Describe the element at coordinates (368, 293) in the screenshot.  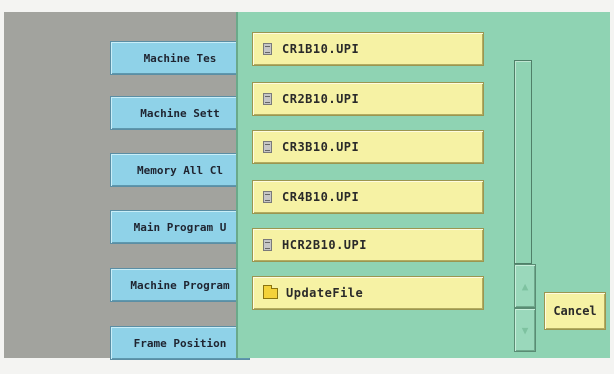
I see `folder-item-updatefile: UpdateFile` at that location.